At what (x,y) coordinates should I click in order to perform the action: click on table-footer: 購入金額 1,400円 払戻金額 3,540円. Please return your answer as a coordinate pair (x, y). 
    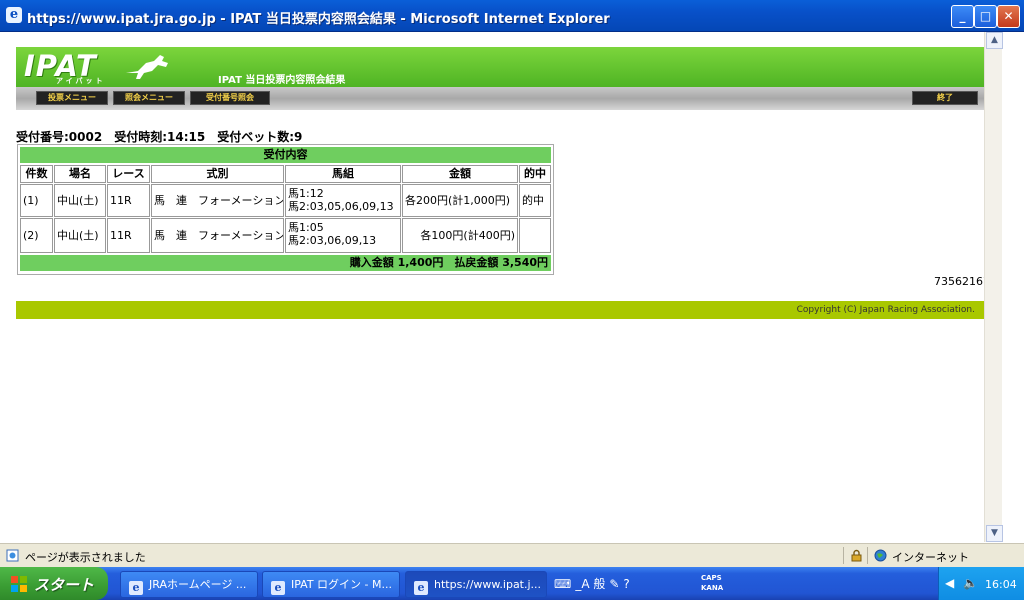
    Looking at the image, I should click on (285, 263).